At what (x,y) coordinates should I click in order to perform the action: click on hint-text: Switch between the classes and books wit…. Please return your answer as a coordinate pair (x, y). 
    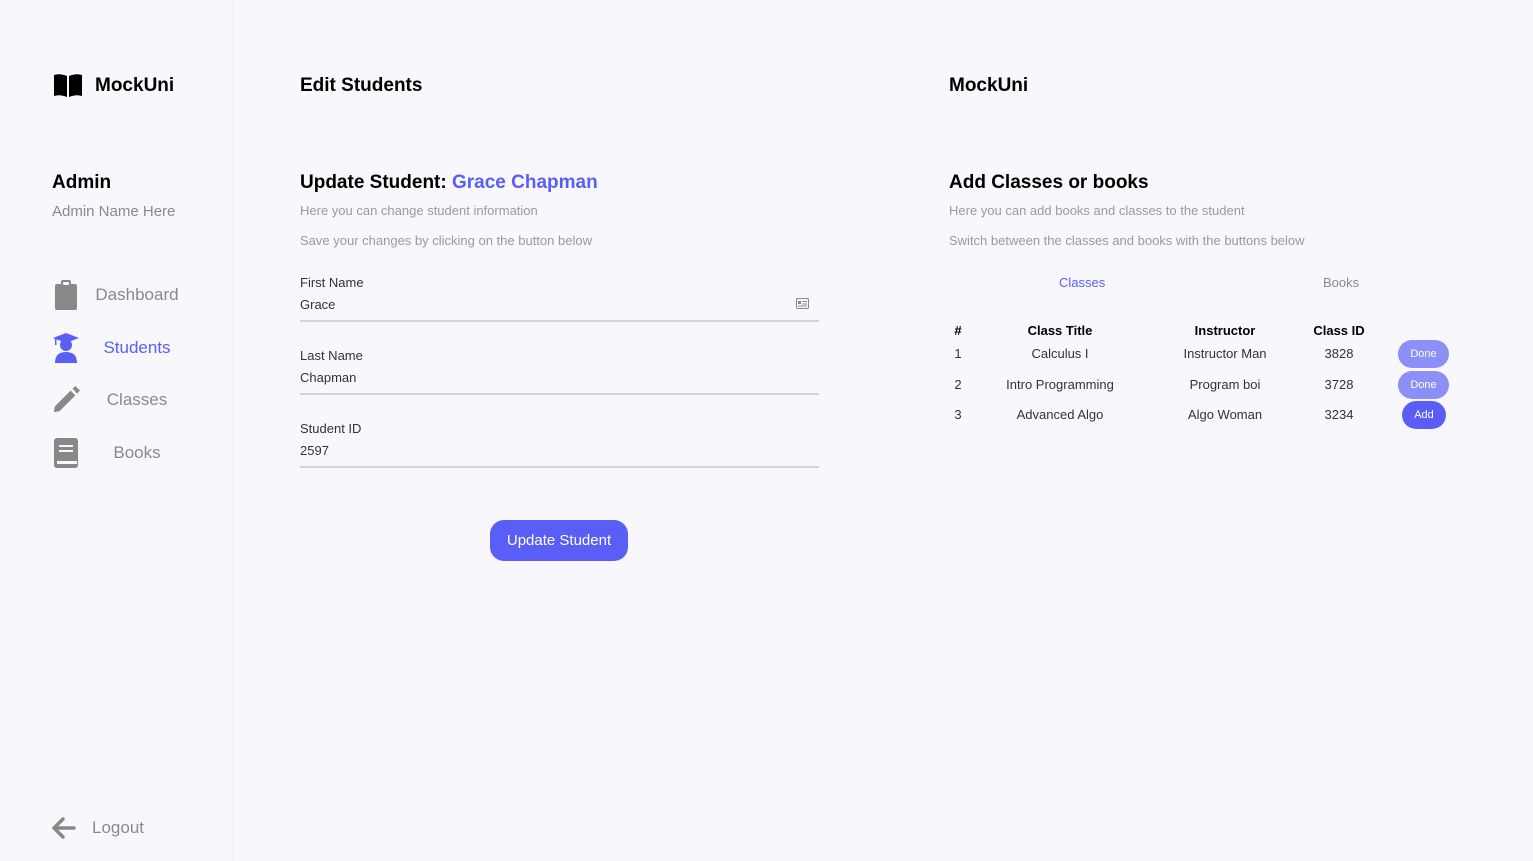
    Looking at the image, I should click on (1127, 240).